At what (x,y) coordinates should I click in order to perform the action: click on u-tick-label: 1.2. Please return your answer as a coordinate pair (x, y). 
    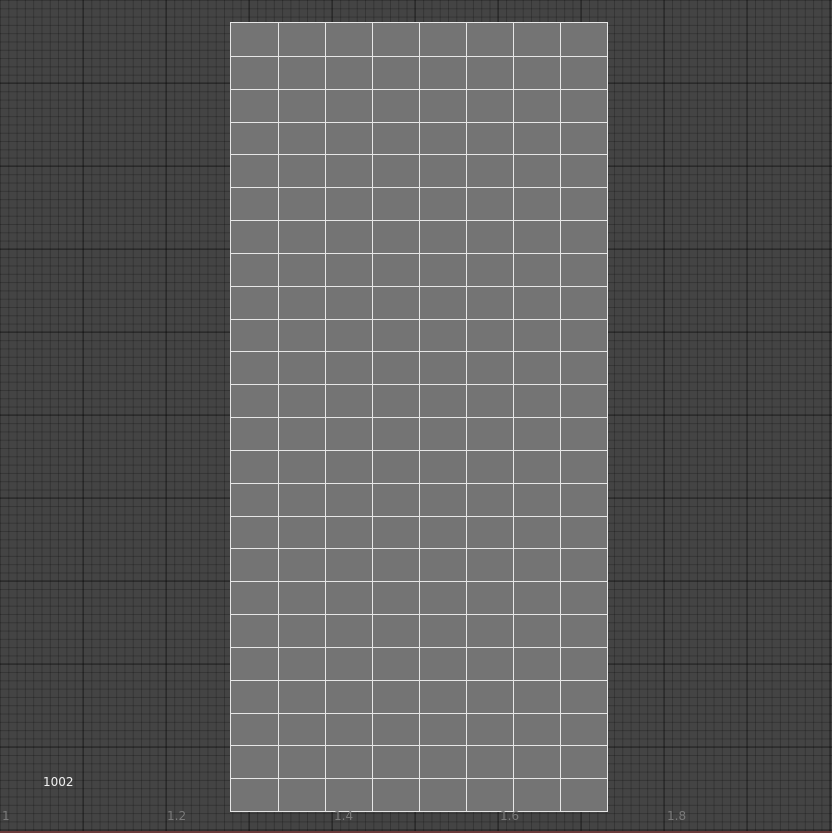
    Looking at the image, I should click on (177, 816).